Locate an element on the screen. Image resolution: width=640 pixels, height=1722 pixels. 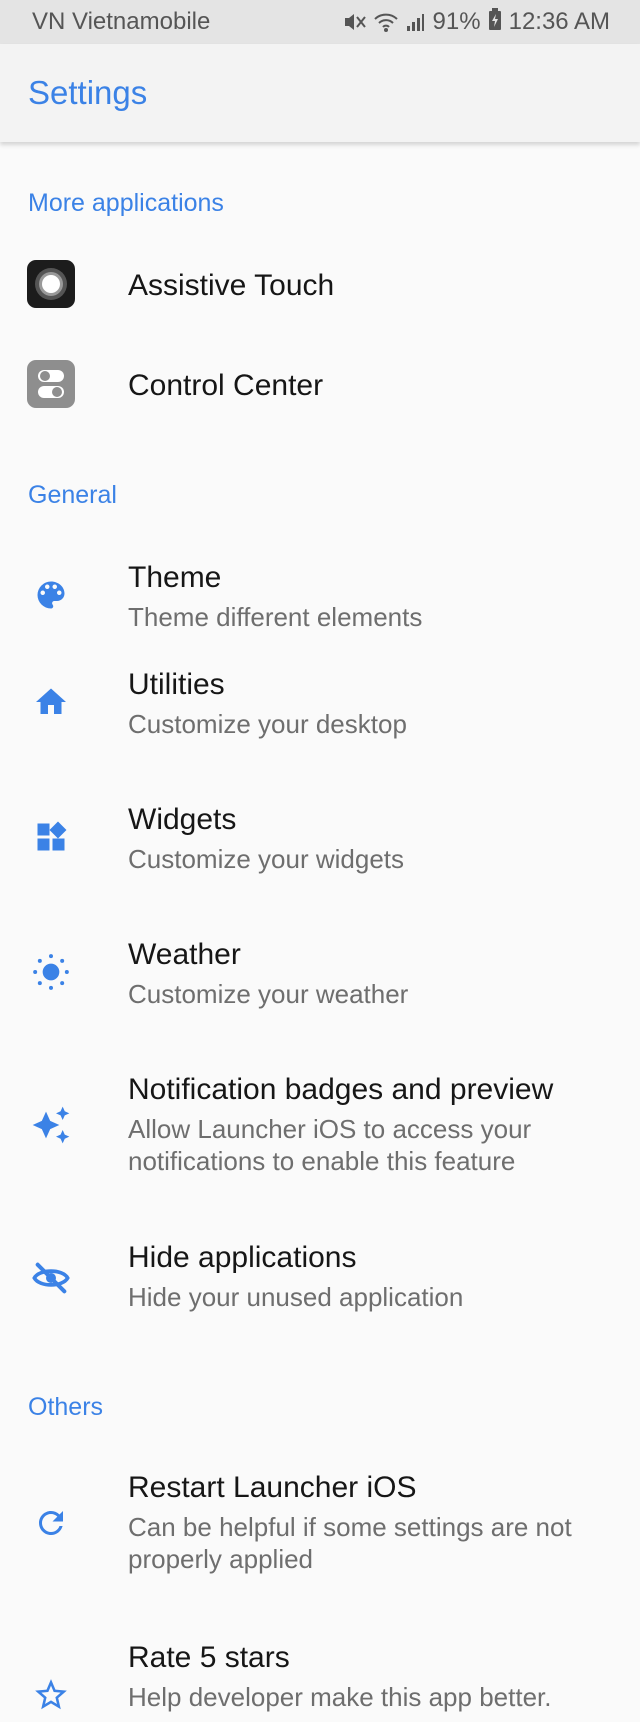
settings-item-subtitle: Hide your unused application is located at coordinates (296, 1297).